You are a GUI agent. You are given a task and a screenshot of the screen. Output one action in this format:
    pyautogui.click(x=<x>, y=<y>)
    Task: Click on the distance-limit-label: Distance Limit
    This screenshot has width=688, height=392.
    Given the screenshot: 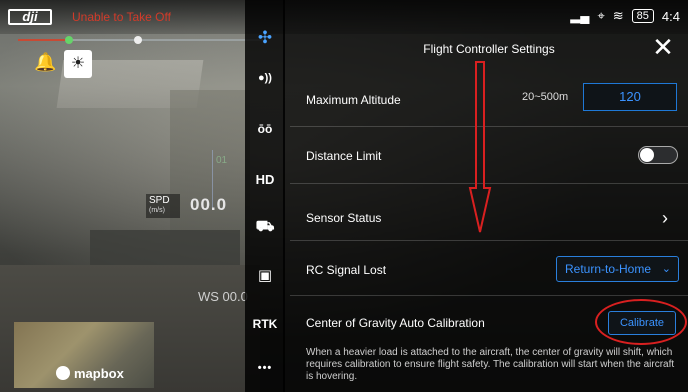 What is the action you would take?
    pyautogui.click(x=344, y=156)
    